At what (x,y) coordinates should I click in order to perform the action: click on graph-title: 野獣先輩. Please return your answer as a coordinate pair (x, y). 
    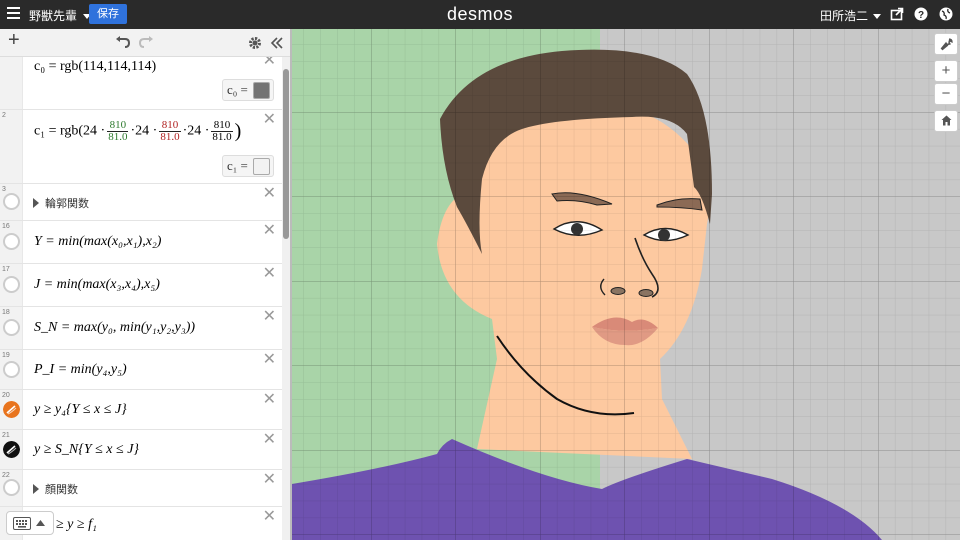
    Looking at the image, I should click on (53, 16).